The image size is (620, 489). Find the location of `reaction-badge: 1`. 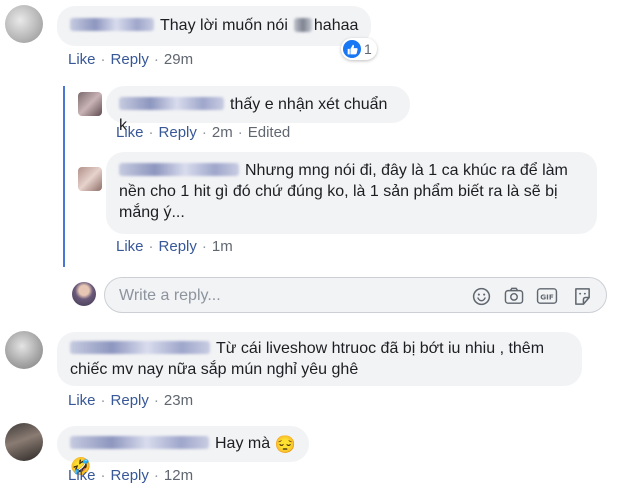

reaction-badge: 1 is located at coordinates (359, 49).